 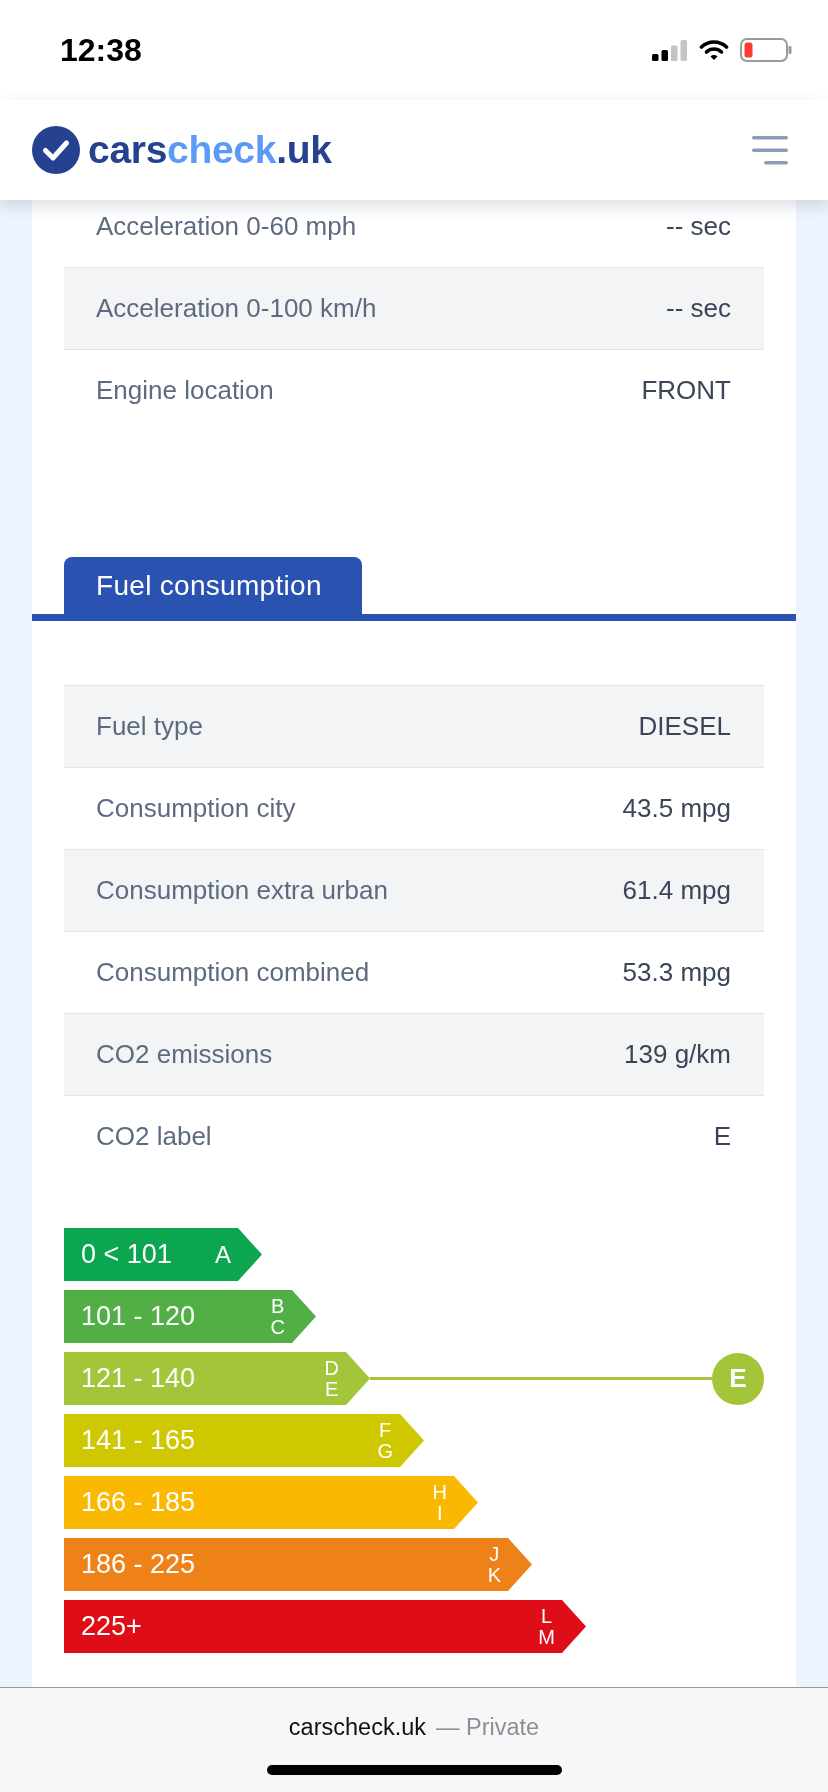 What do you see at coordinates (722, 1136) in the screenshot?
I see `row-value: E` at bounding box center [722, 1136].